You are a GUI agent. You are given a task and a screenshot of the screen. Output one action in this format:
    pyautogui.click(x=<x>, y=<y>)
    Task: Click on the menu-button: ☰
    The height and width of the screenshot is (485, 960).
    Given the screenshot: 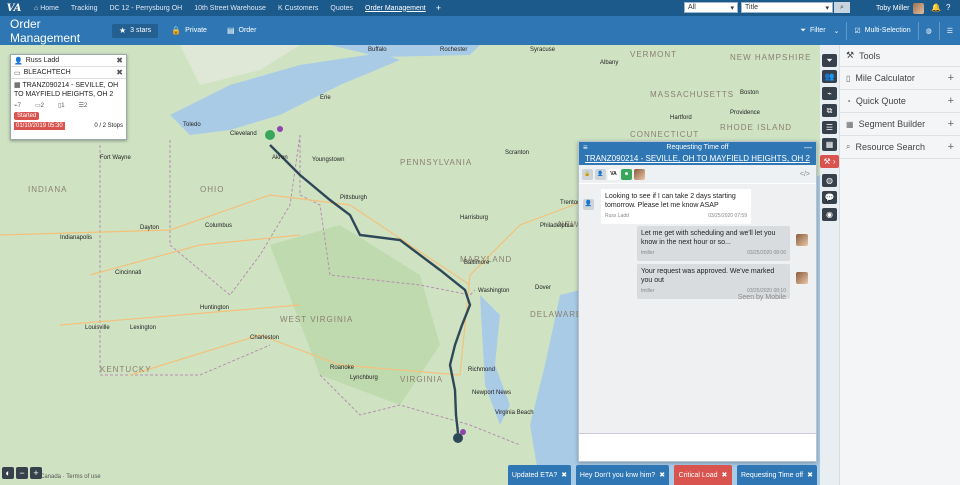 What is the action you would take?
    pyautogui.click(x=950, y=31)
    